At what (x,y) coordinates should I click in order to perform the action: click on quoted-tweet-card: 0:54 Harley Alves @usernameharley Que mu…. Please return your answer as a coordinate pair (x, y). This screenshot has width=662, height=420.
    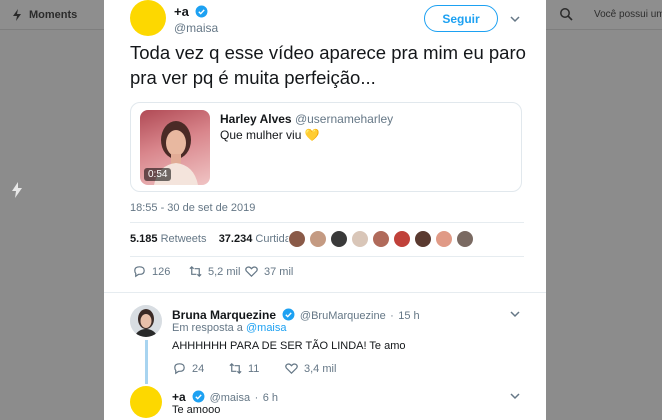
    Looking at the image, I should click on (326, 147).